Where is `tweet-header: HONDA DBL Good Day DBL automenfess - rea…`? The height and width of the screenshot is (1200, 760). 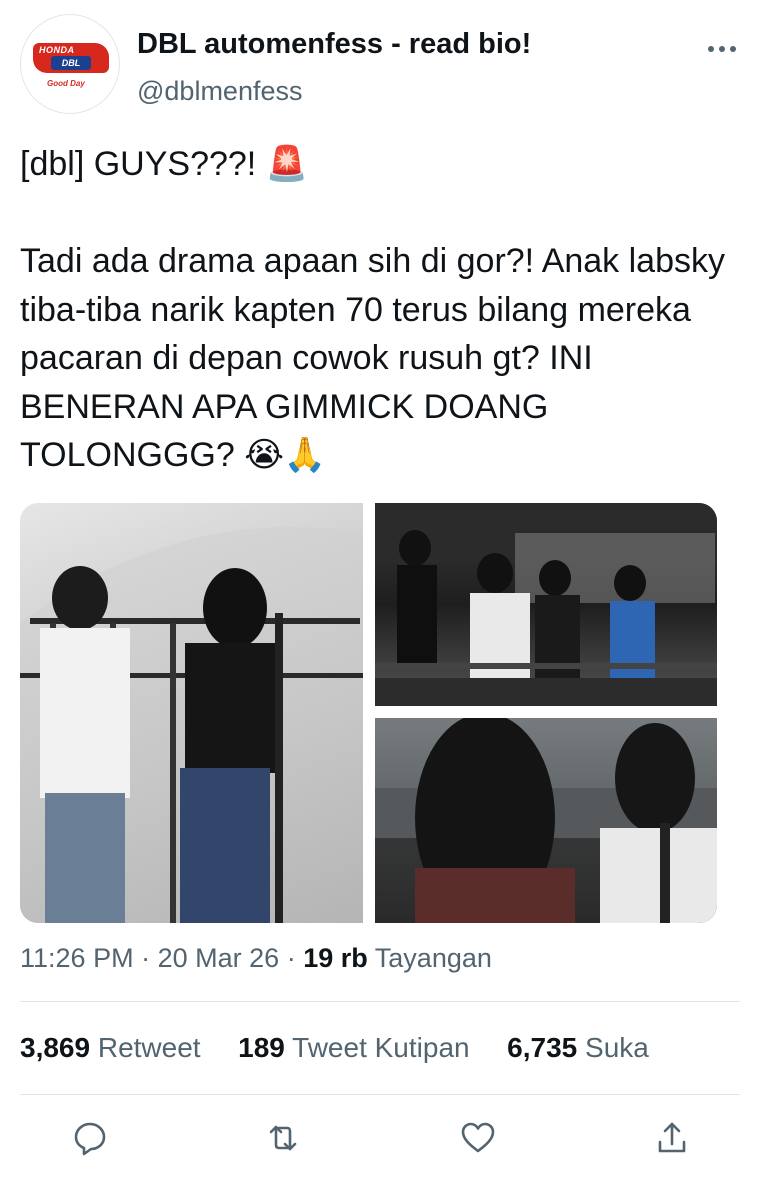 tweet-header: HONDA DBL Good Day DBL automenfess - rea… is located at coordinates (381, 64).